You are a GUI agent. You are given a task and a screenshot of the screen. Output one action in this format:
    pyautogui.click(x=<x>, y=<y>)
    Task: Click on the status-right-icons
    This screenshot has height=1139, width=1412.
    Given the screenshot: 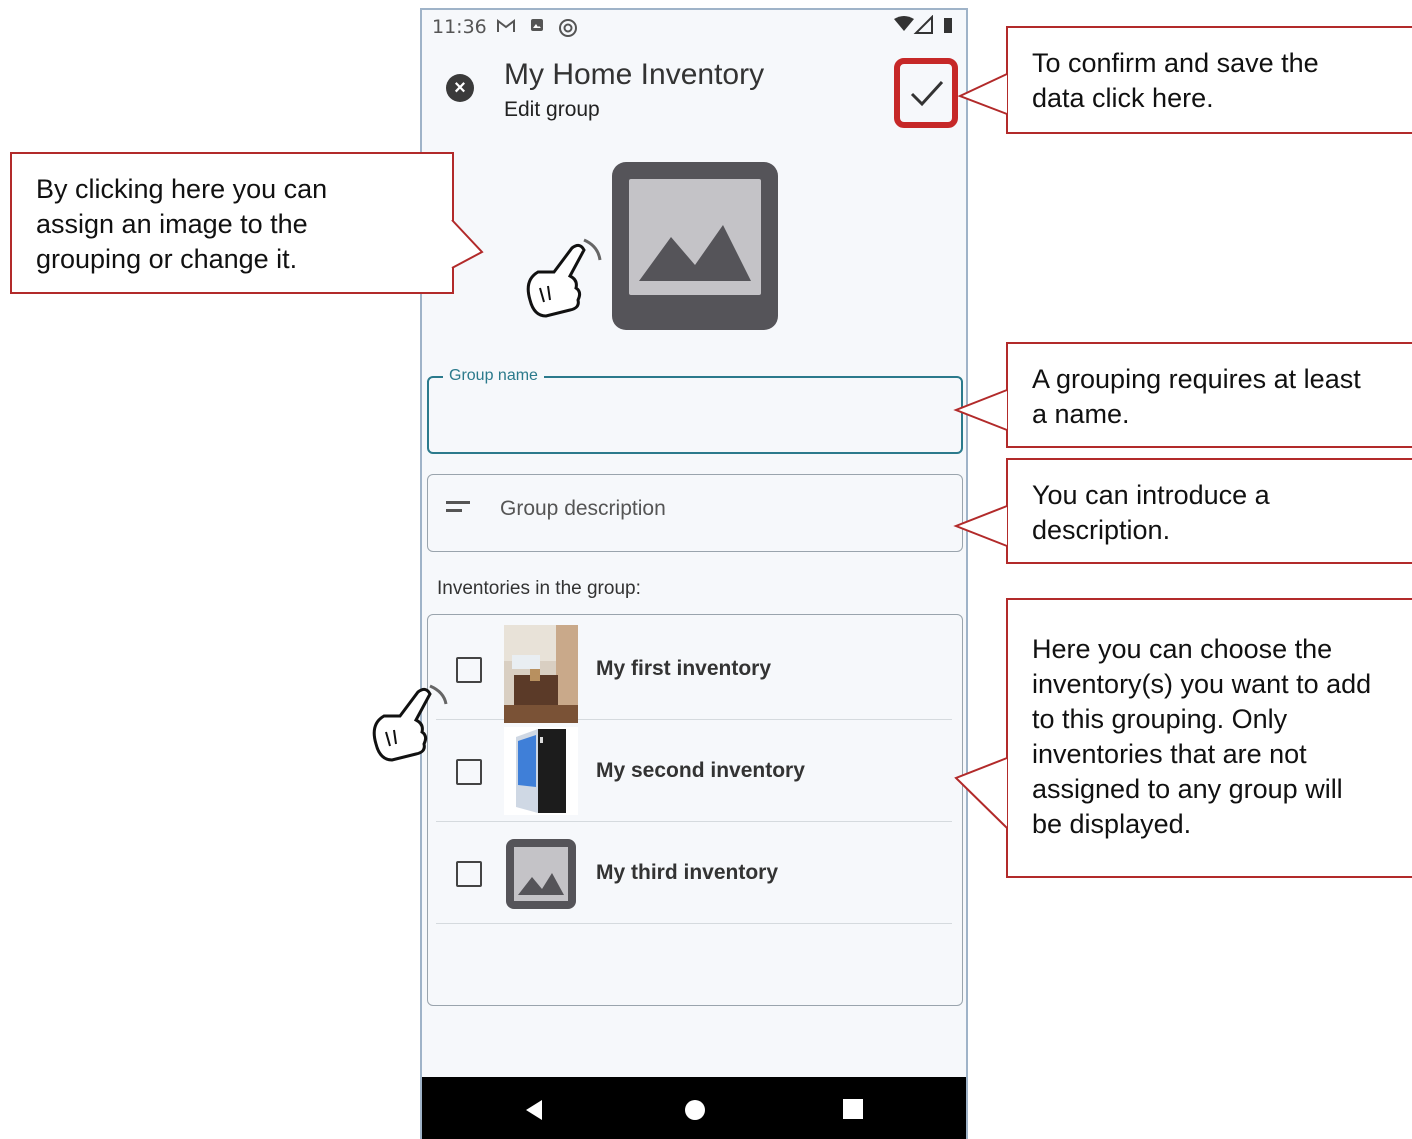 What is the action you would take?
    pyautogui.click(x=924, y=27)
    